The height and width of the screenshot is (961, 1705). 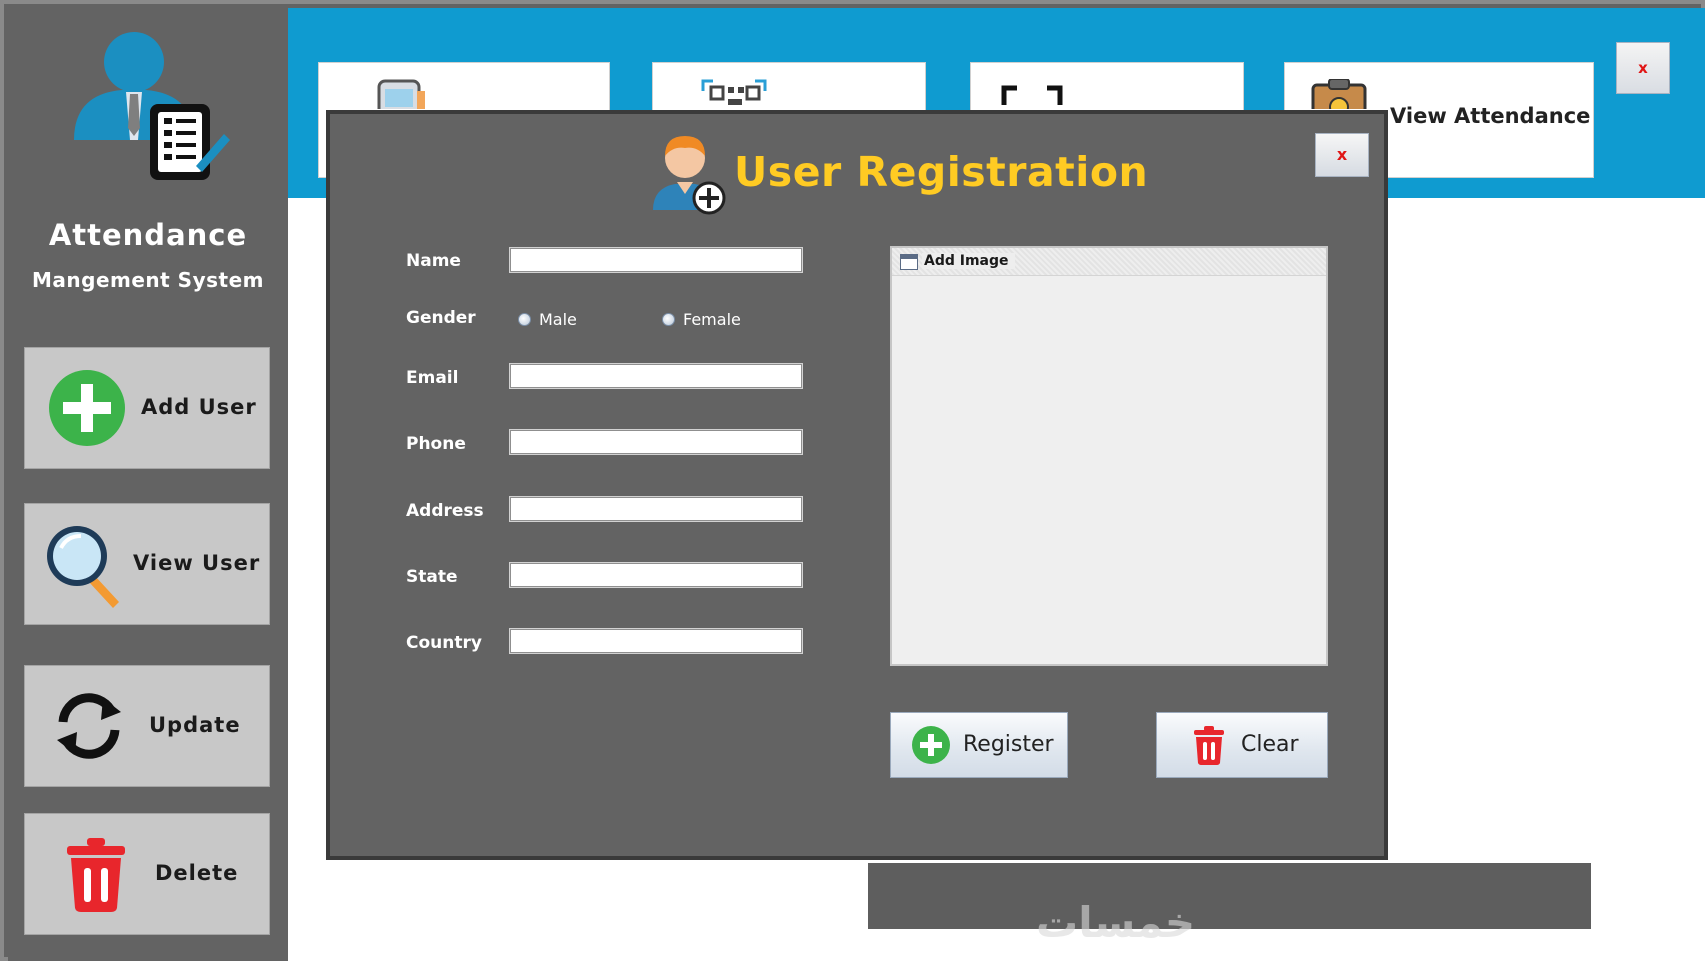 I want to click on address-input, so click(x=656, y=509).